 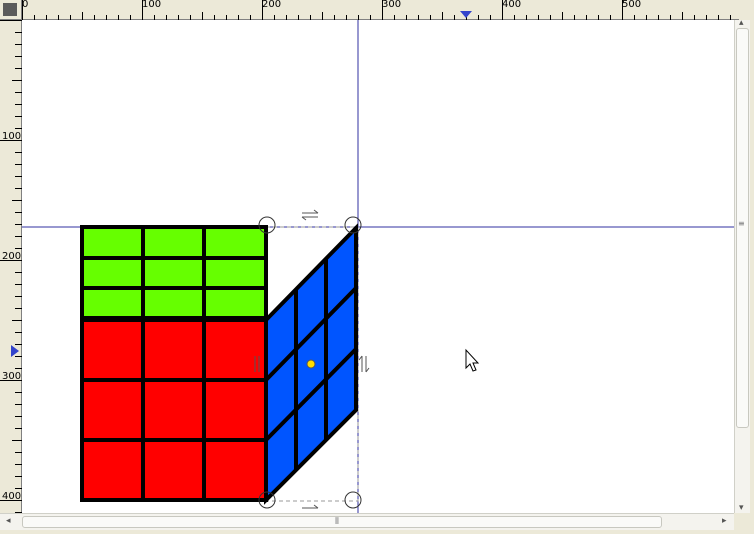 What do you see at coordinates (152, 5) in the screenshot?
I see `hruler-label-100: 100` at bounding box center [152, 5].